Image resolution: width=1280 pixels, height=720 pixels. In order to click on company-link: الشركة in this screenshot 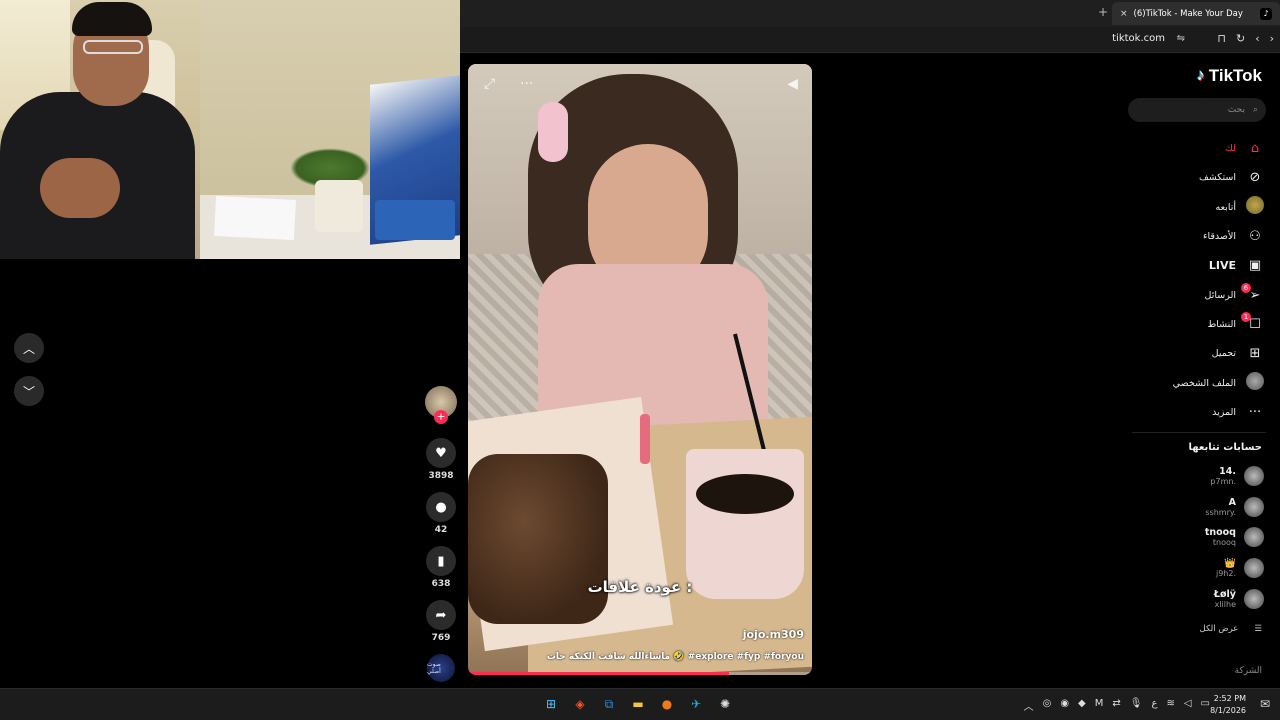, I will do `click(1248, 671)`.